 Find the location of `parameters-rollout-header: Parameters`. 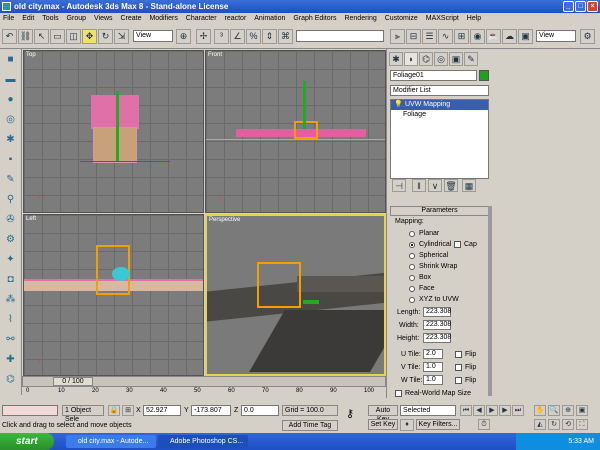

parameters-rollout-header: Parameters is located at coordinates (439, 211).